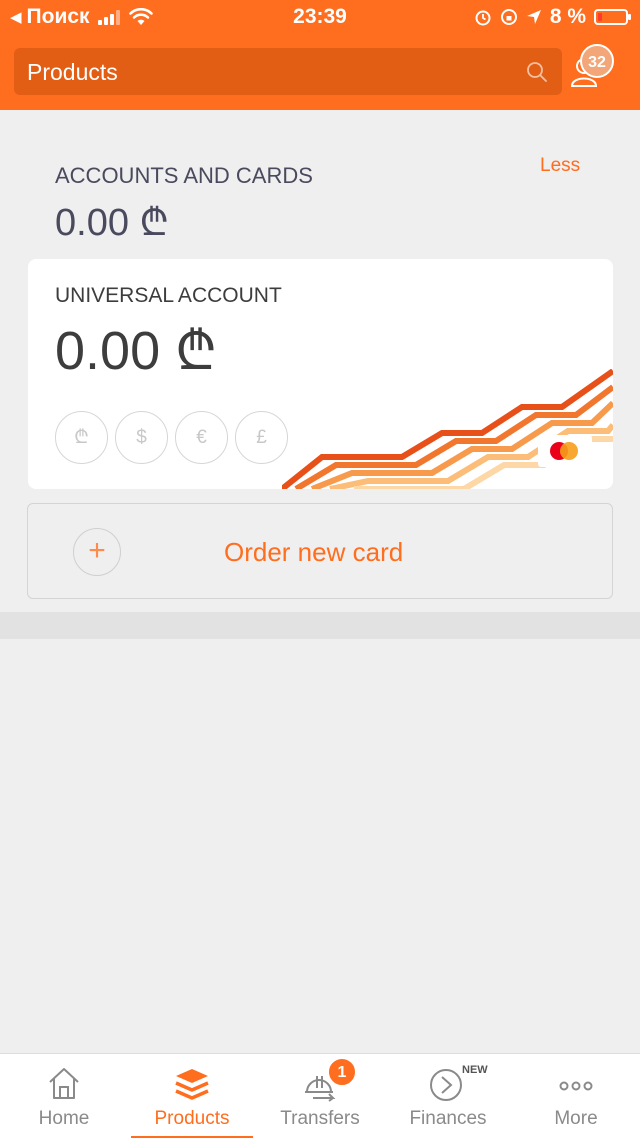  What do you see at coordinates (447, 429) in the screenshot?
I see `card-stripes-graphic` at bounding box center [447, 429].